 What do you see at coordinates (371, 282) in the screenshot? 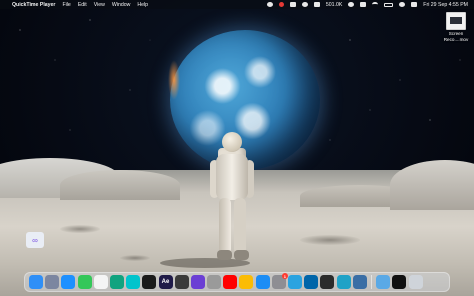
I see `dock-separator` at bounding box center [371, 282].